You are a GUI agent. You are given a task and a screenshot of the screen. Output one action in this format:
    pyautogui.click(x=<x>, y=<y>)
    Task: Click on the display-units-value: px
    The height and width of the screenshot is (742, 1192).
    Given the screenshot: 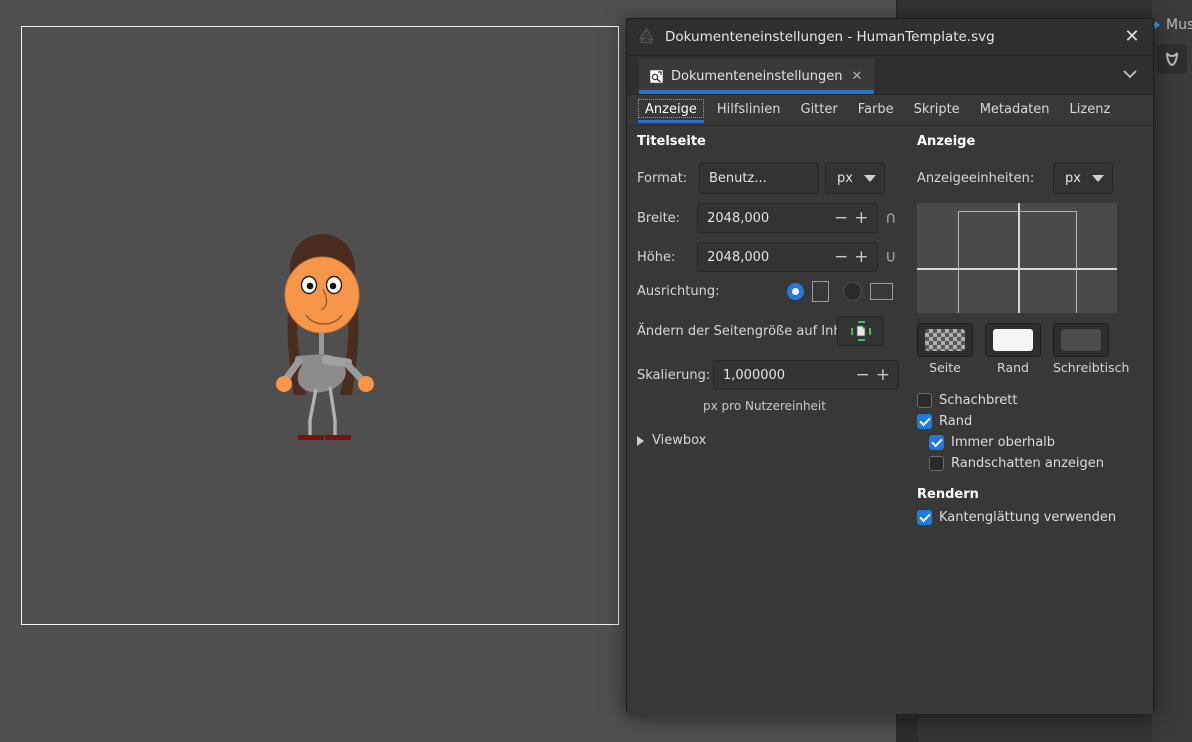 What is the action you would take?
    pyautogui.click(x=1073, y=178)
    